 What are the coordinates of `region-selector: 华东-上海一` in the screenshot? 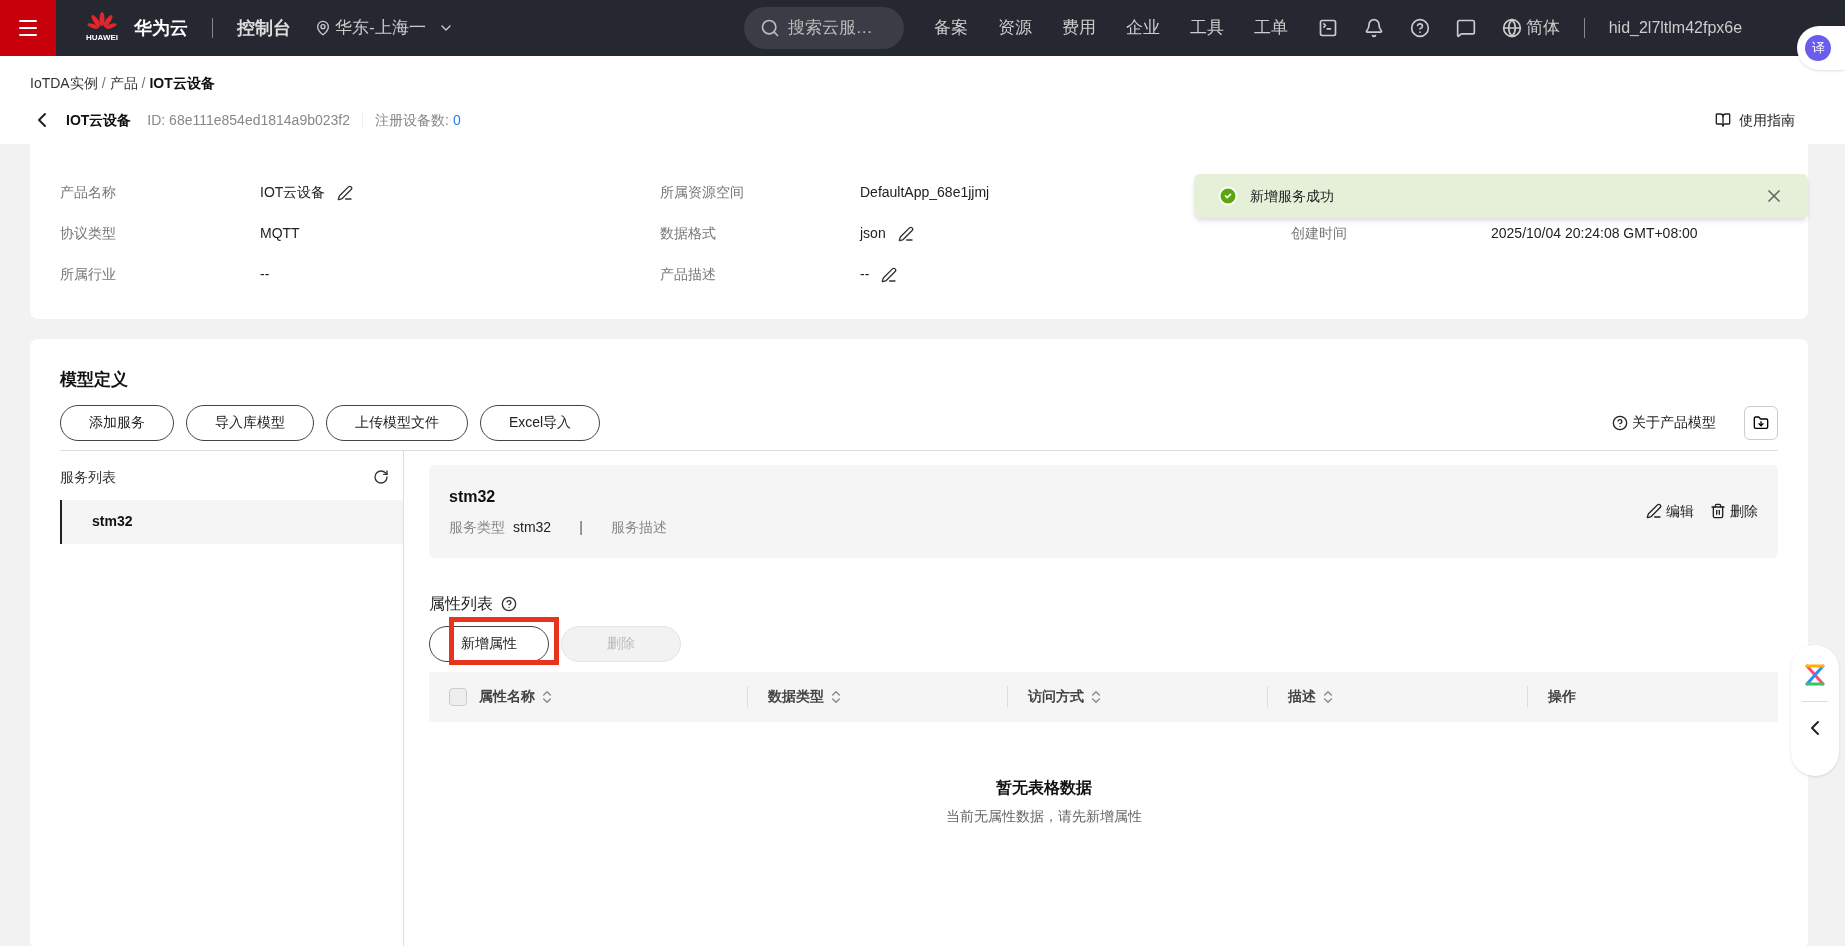 It's located at (384, 28).